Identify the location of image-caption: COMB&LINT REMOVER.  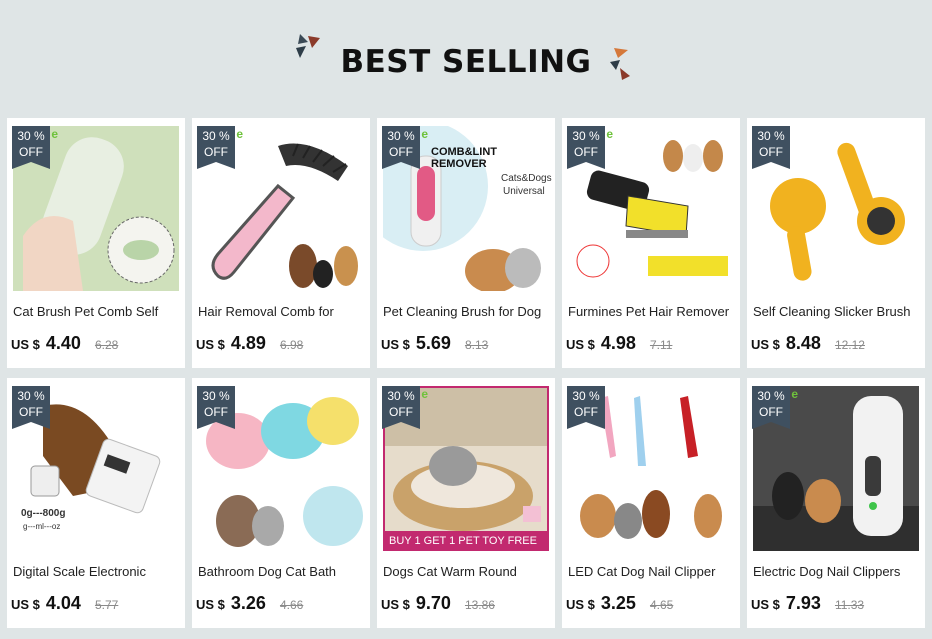
(464, 158).